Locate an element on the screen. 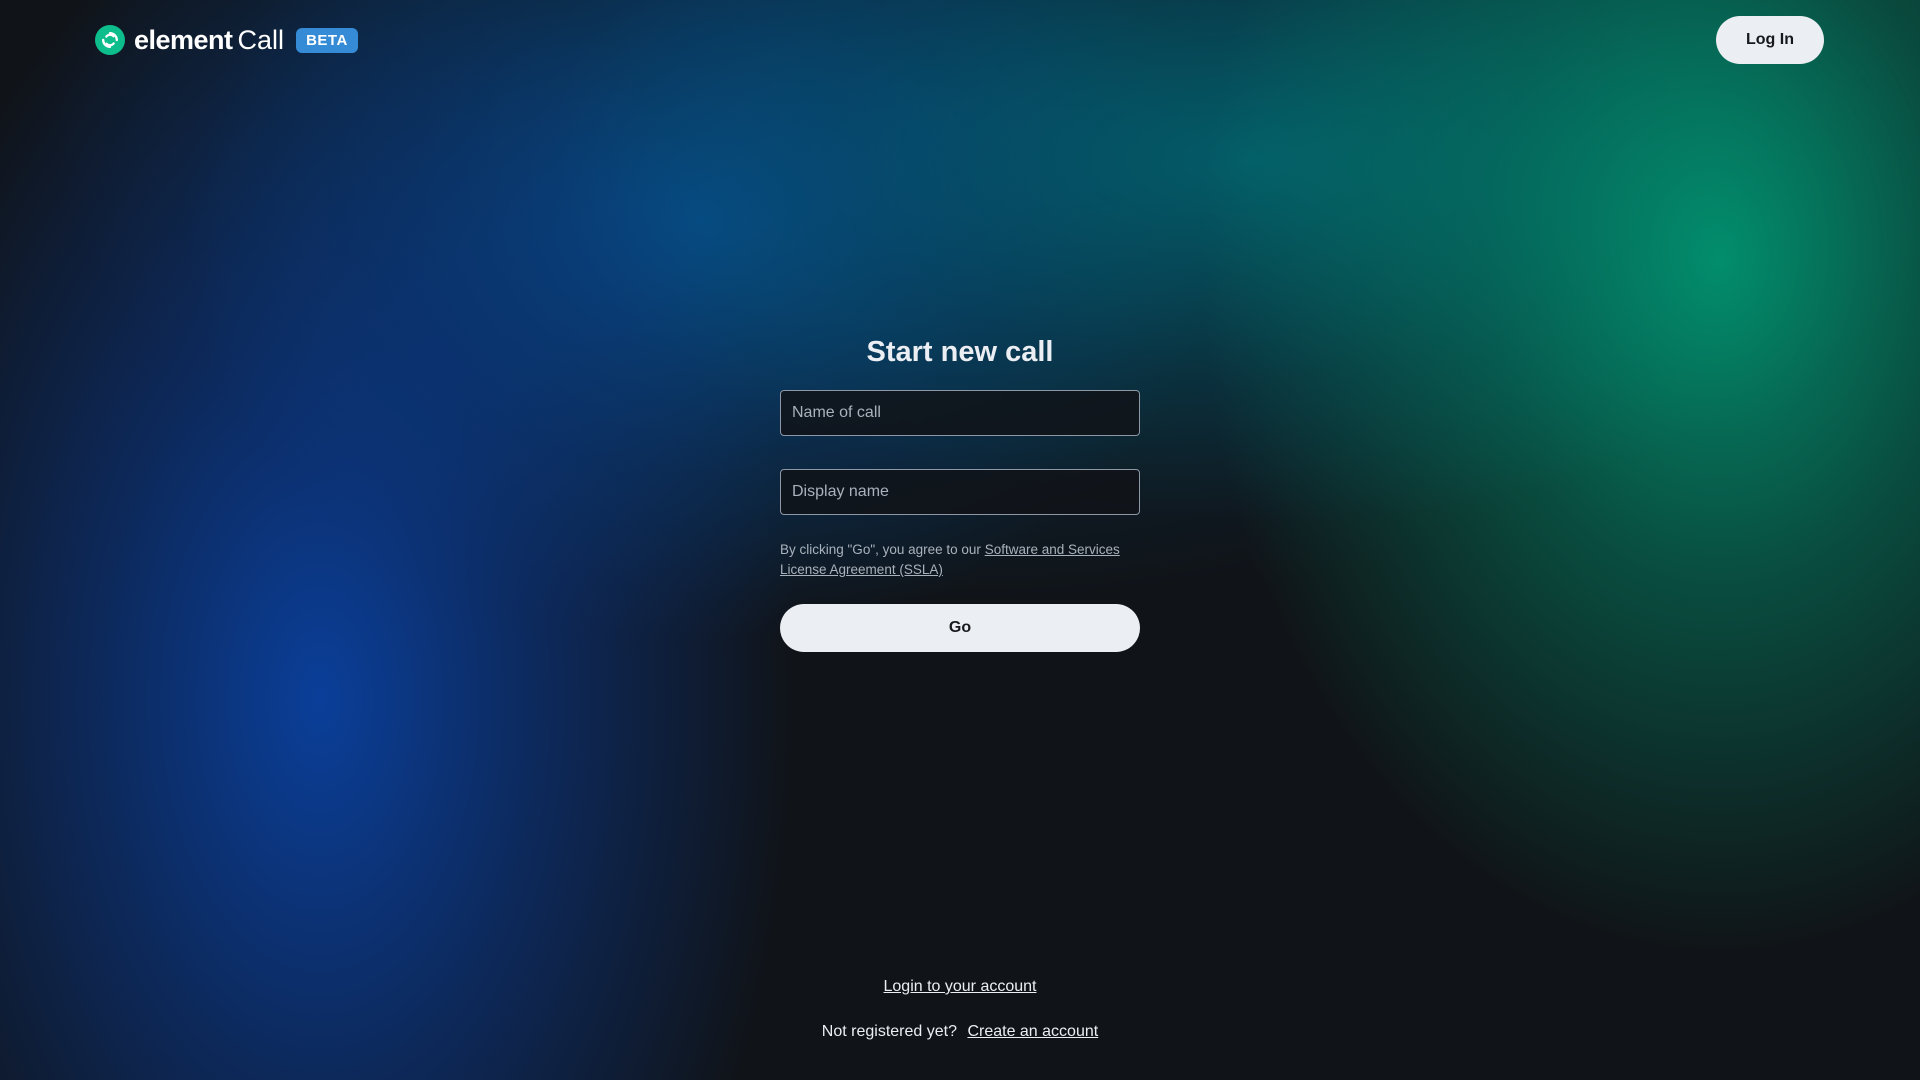 The image size is (1920, 1080). page-title: Start new call is located at coordinates (960, 352).